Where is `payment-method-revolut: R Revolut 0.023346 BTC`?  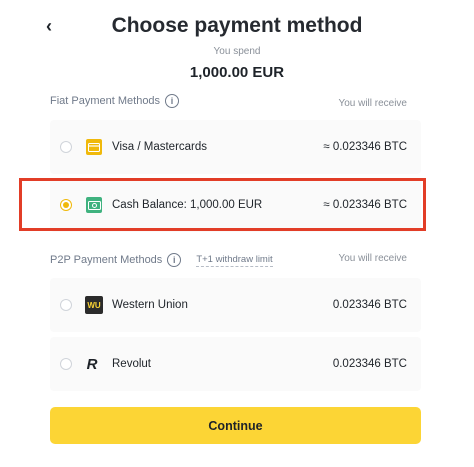 payment-method-revolut: R Revolut 0.023346 BTC is located at coordinates (235, 364).